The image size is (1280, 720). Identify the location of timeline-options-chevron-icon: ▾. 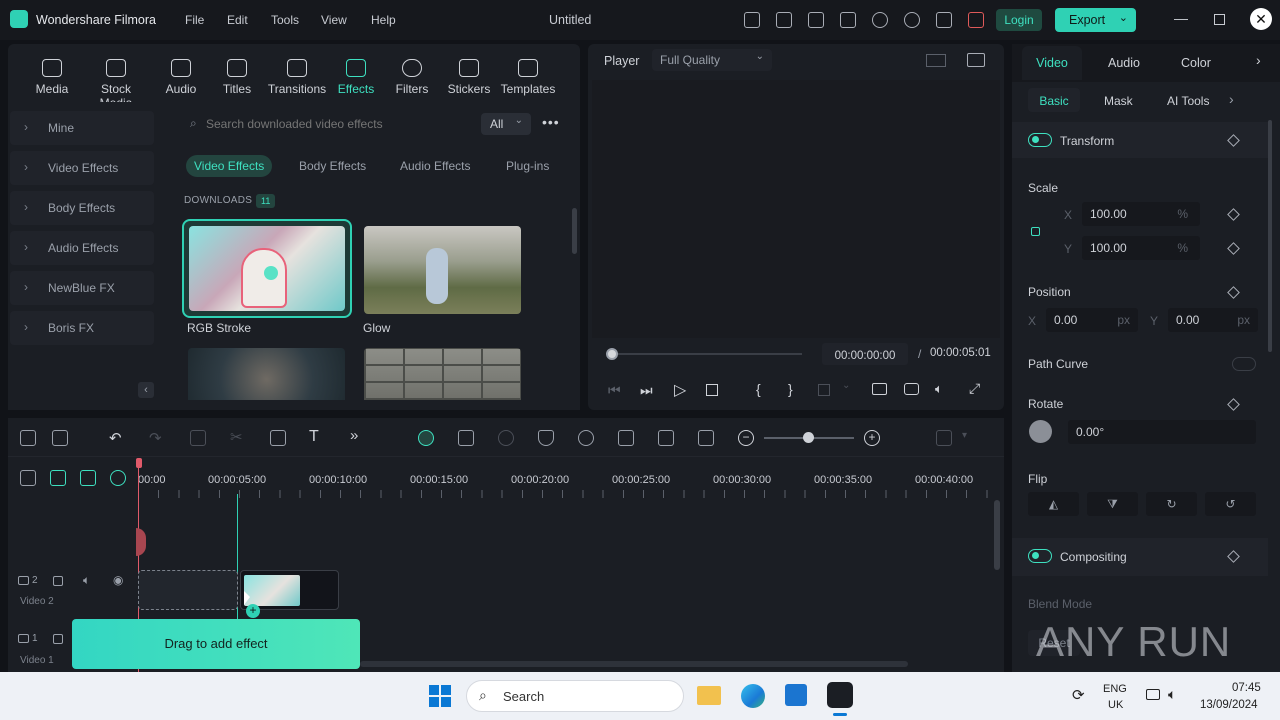
(964, 435).